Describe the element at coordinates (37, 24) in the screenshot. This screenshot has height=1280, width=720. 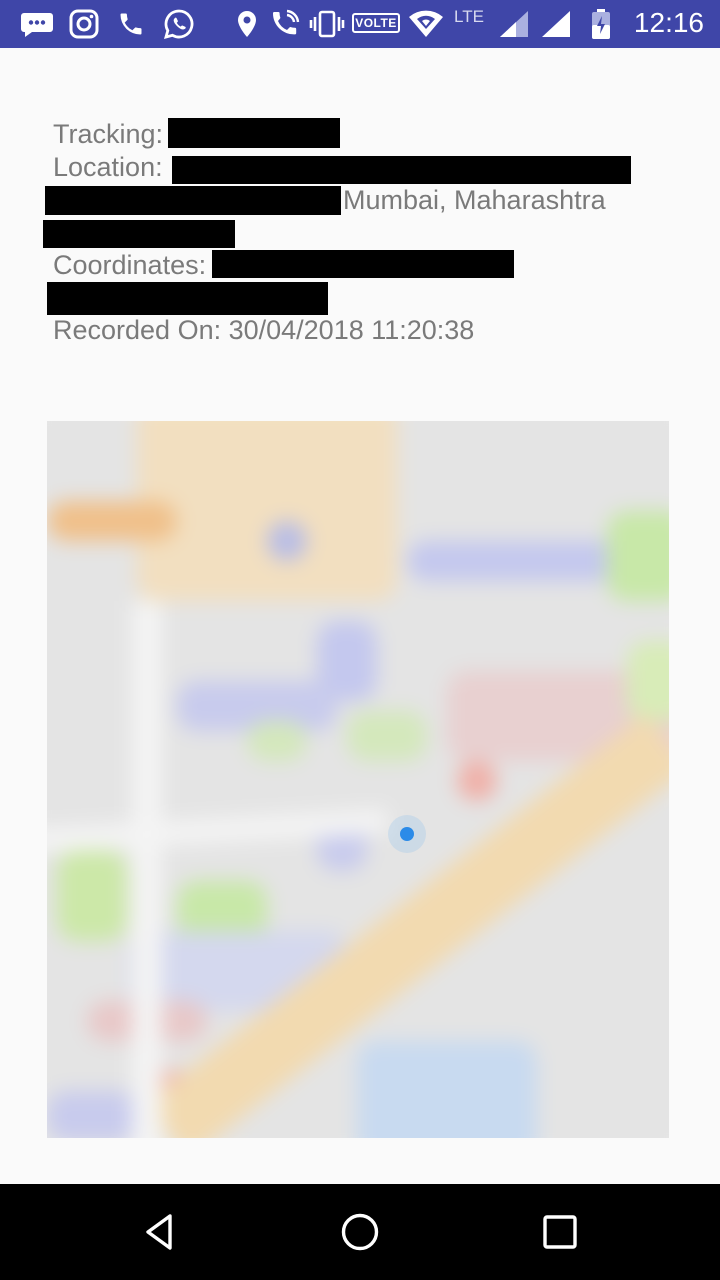
I see `message-icon` at that location.